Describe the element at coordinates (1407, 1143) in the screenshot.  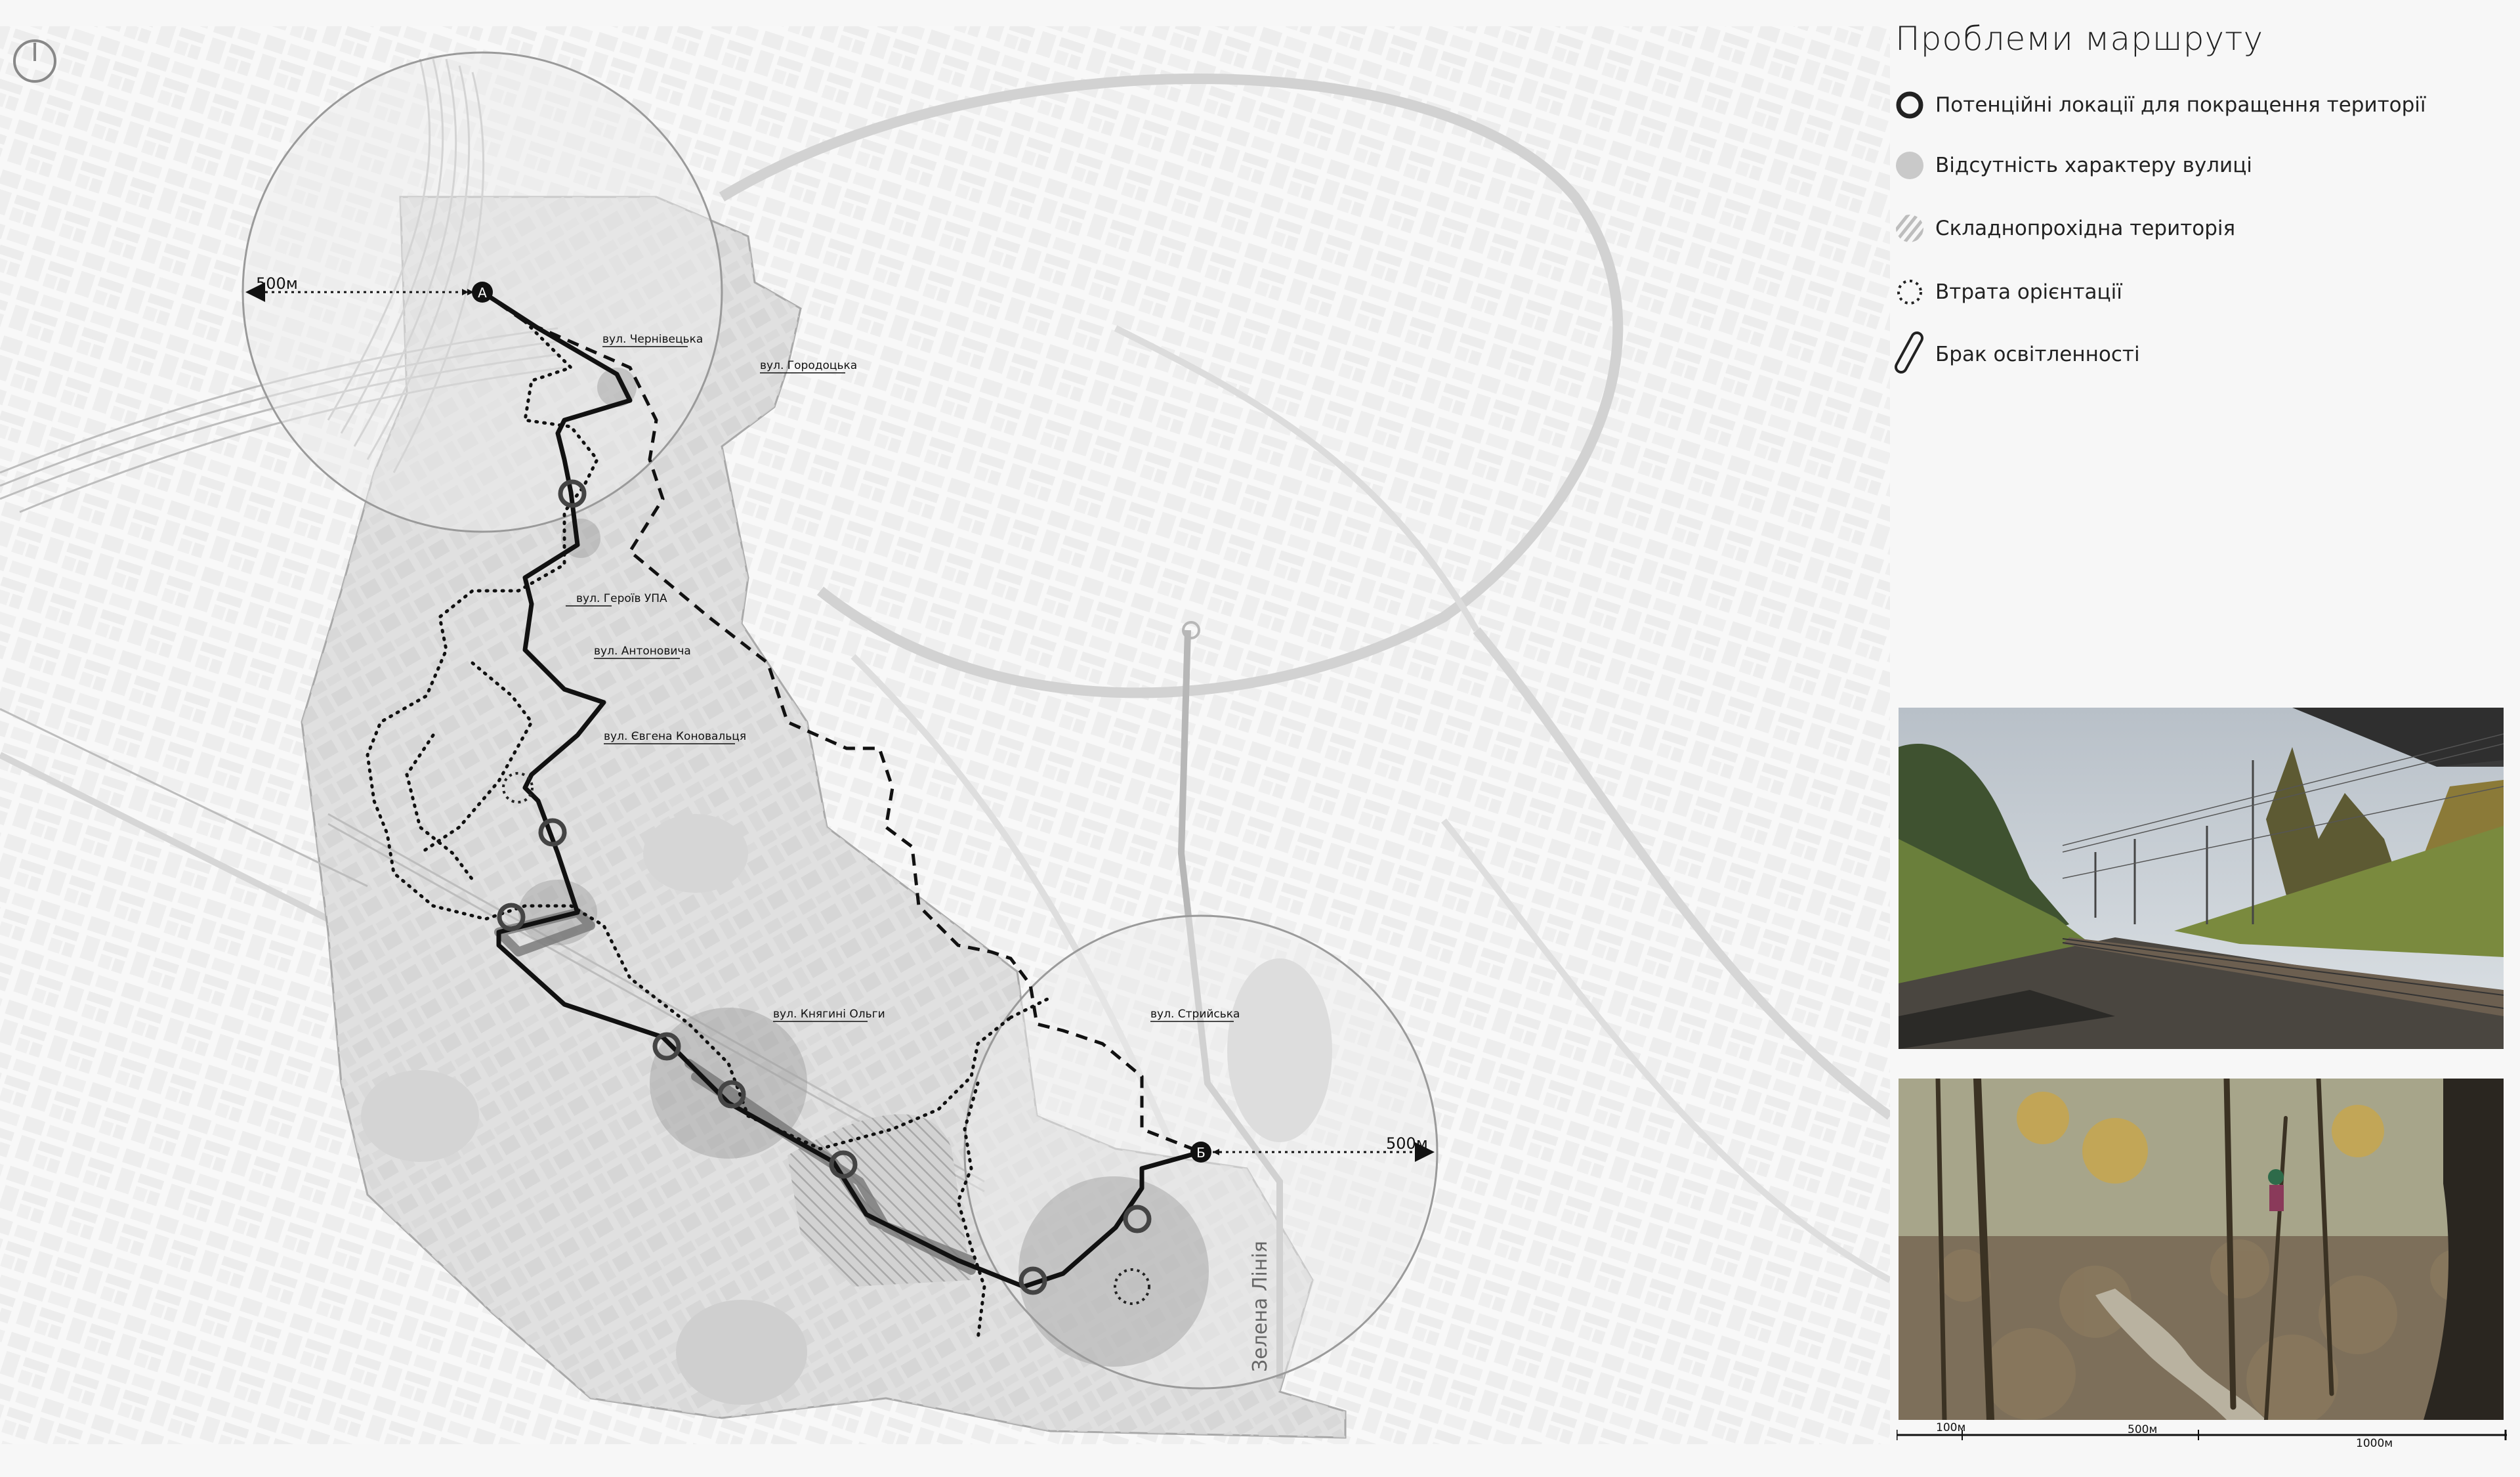
I see `radius-label-end: 500м` at that location.